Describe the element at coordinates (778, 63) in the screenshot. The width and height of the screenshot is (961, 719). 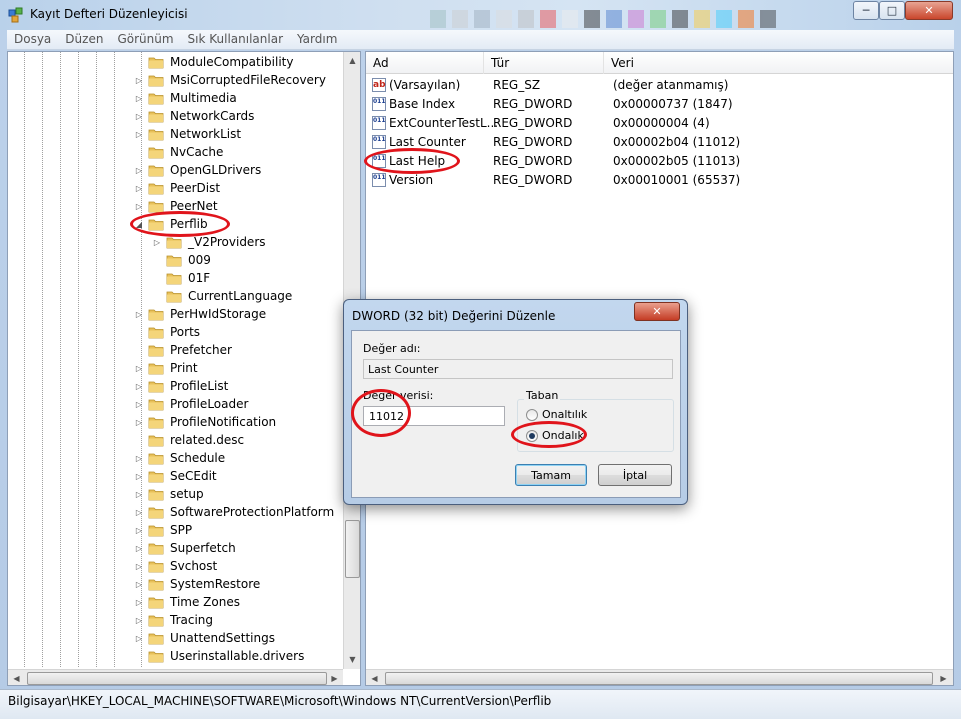
I see `column-data-header: Veri` at that location.